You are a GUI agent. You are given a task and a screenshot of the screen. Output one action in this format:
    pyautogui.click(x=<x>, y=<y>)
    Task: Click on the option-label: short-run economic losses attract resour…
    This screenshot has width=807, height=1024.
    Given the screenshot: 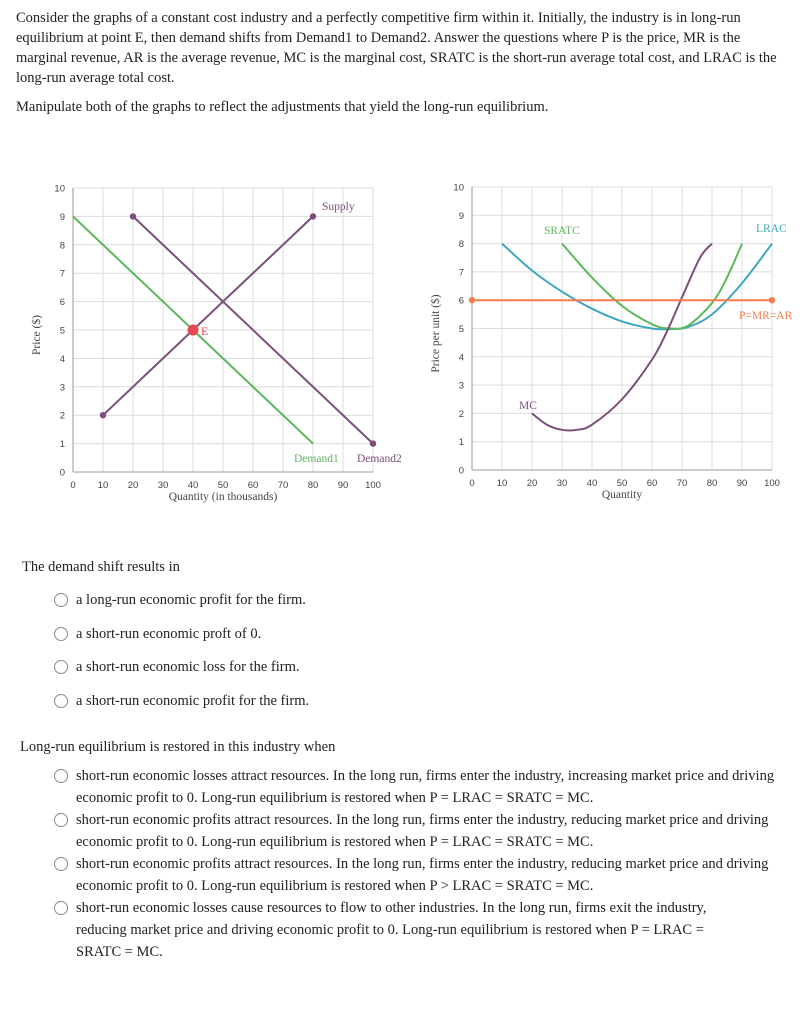 What is the action you would take?
    pyautogui.click(x=425, y=787)
    